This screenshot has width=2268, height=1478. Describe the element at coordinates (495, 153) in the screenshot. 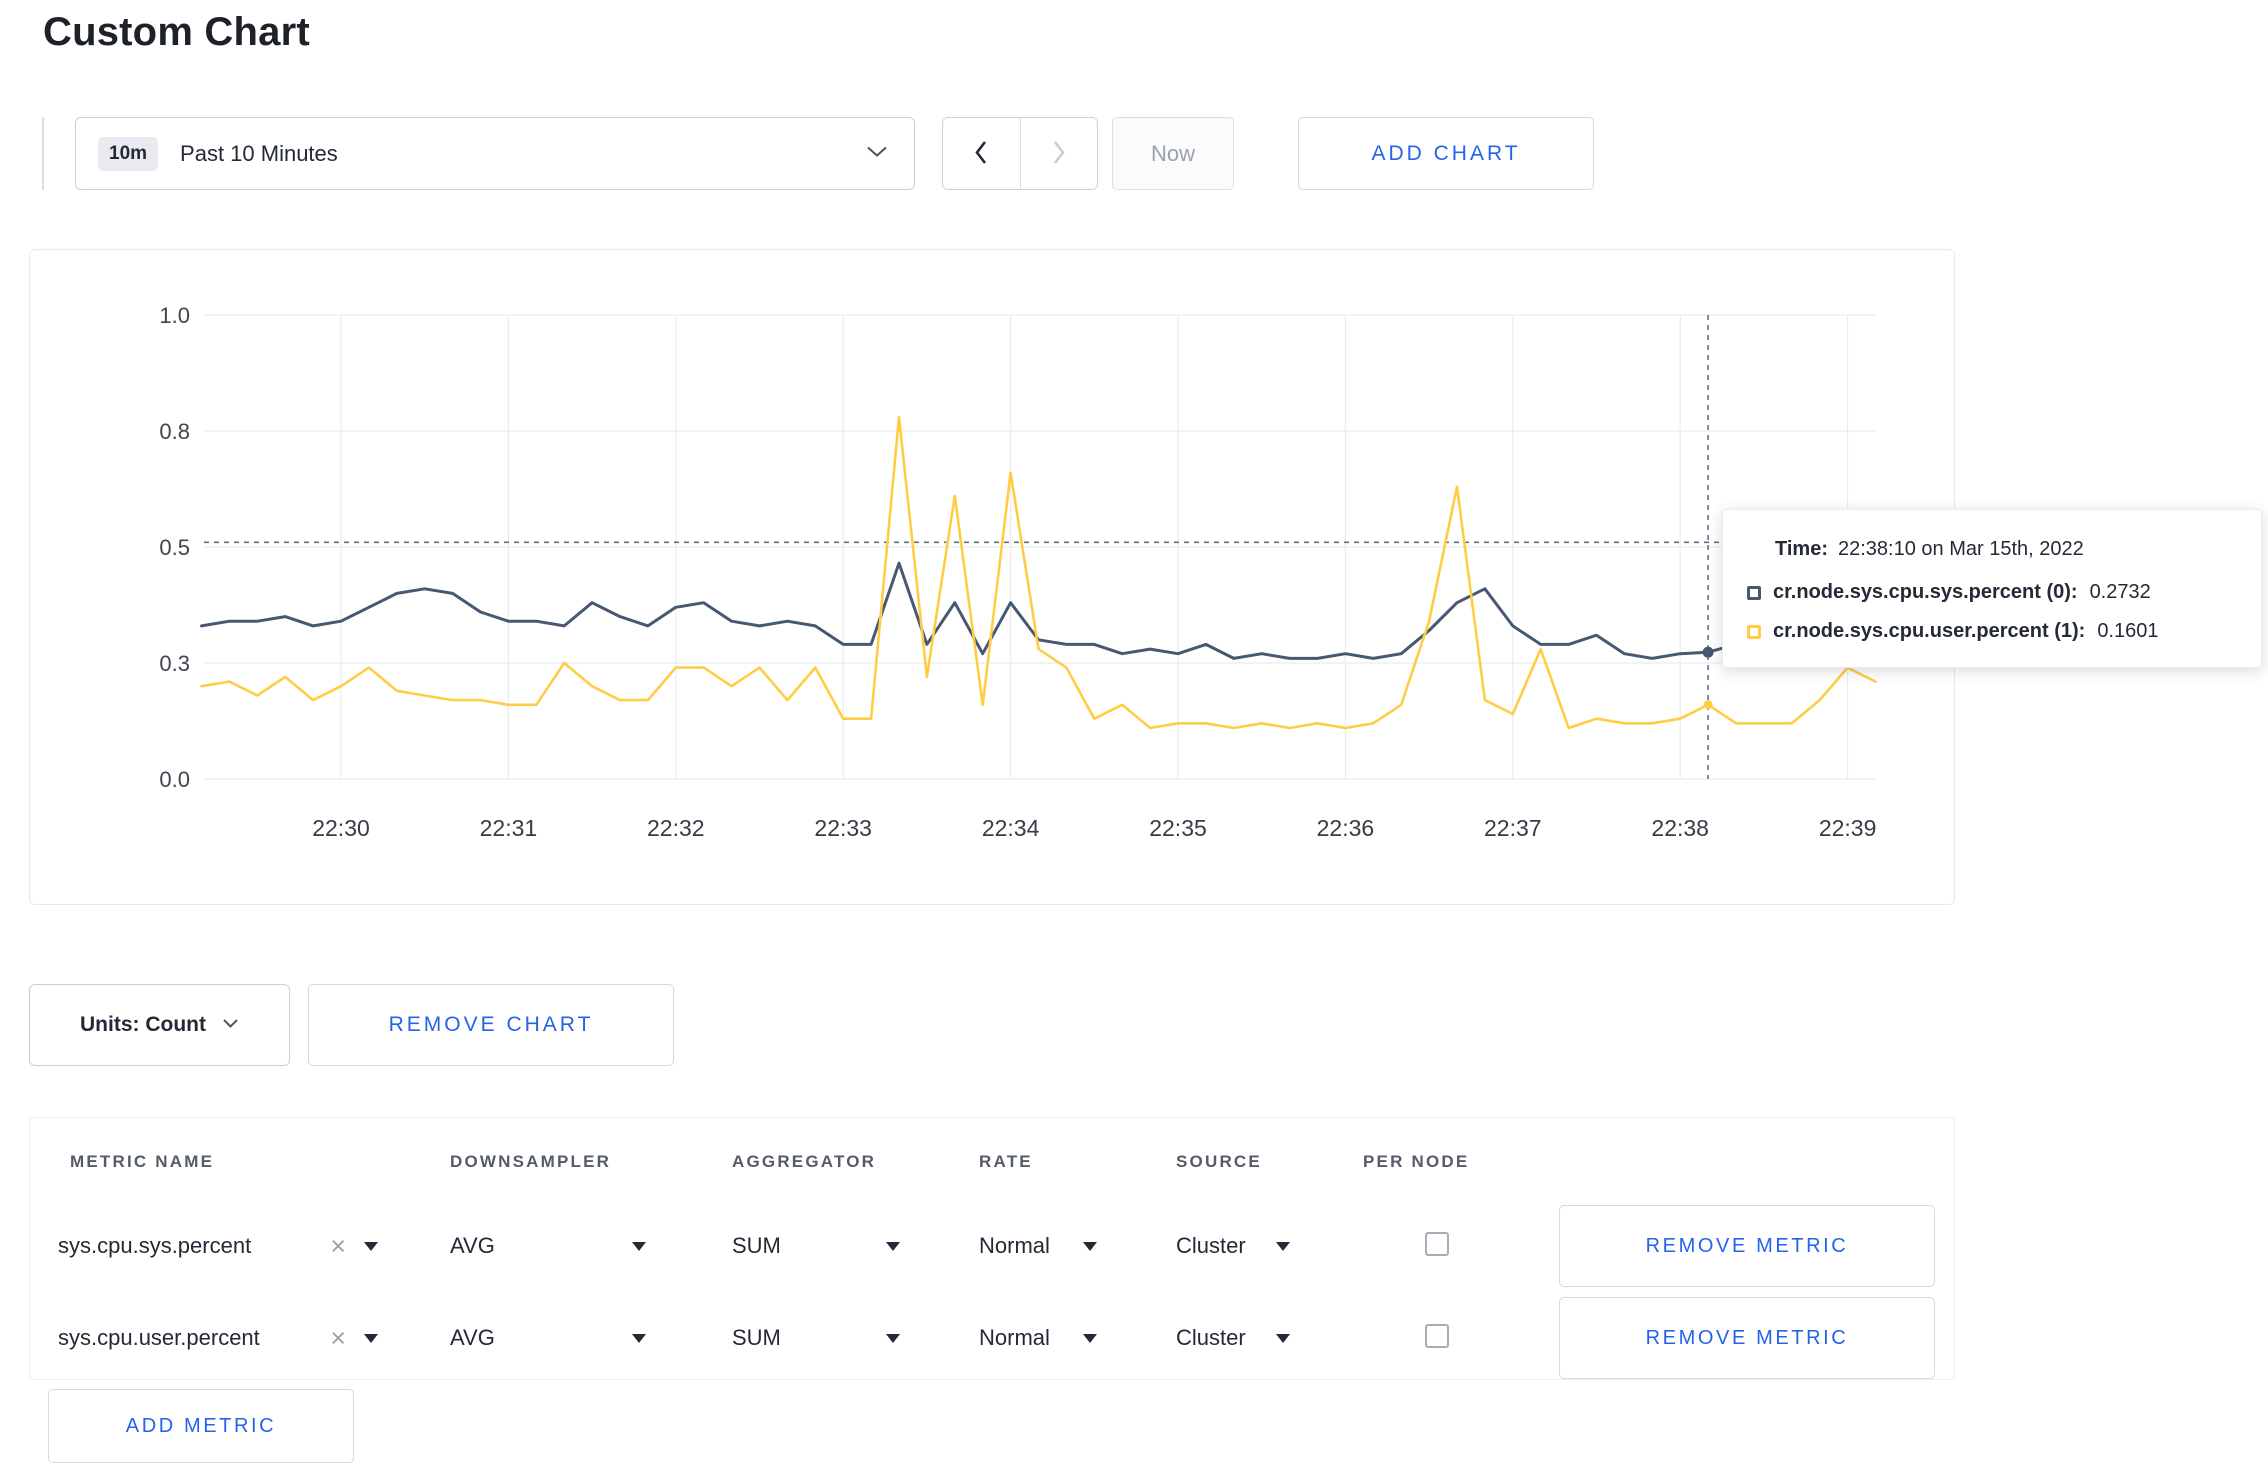

I see `time-range-select: 10m Past 10 Minutes` at that location.